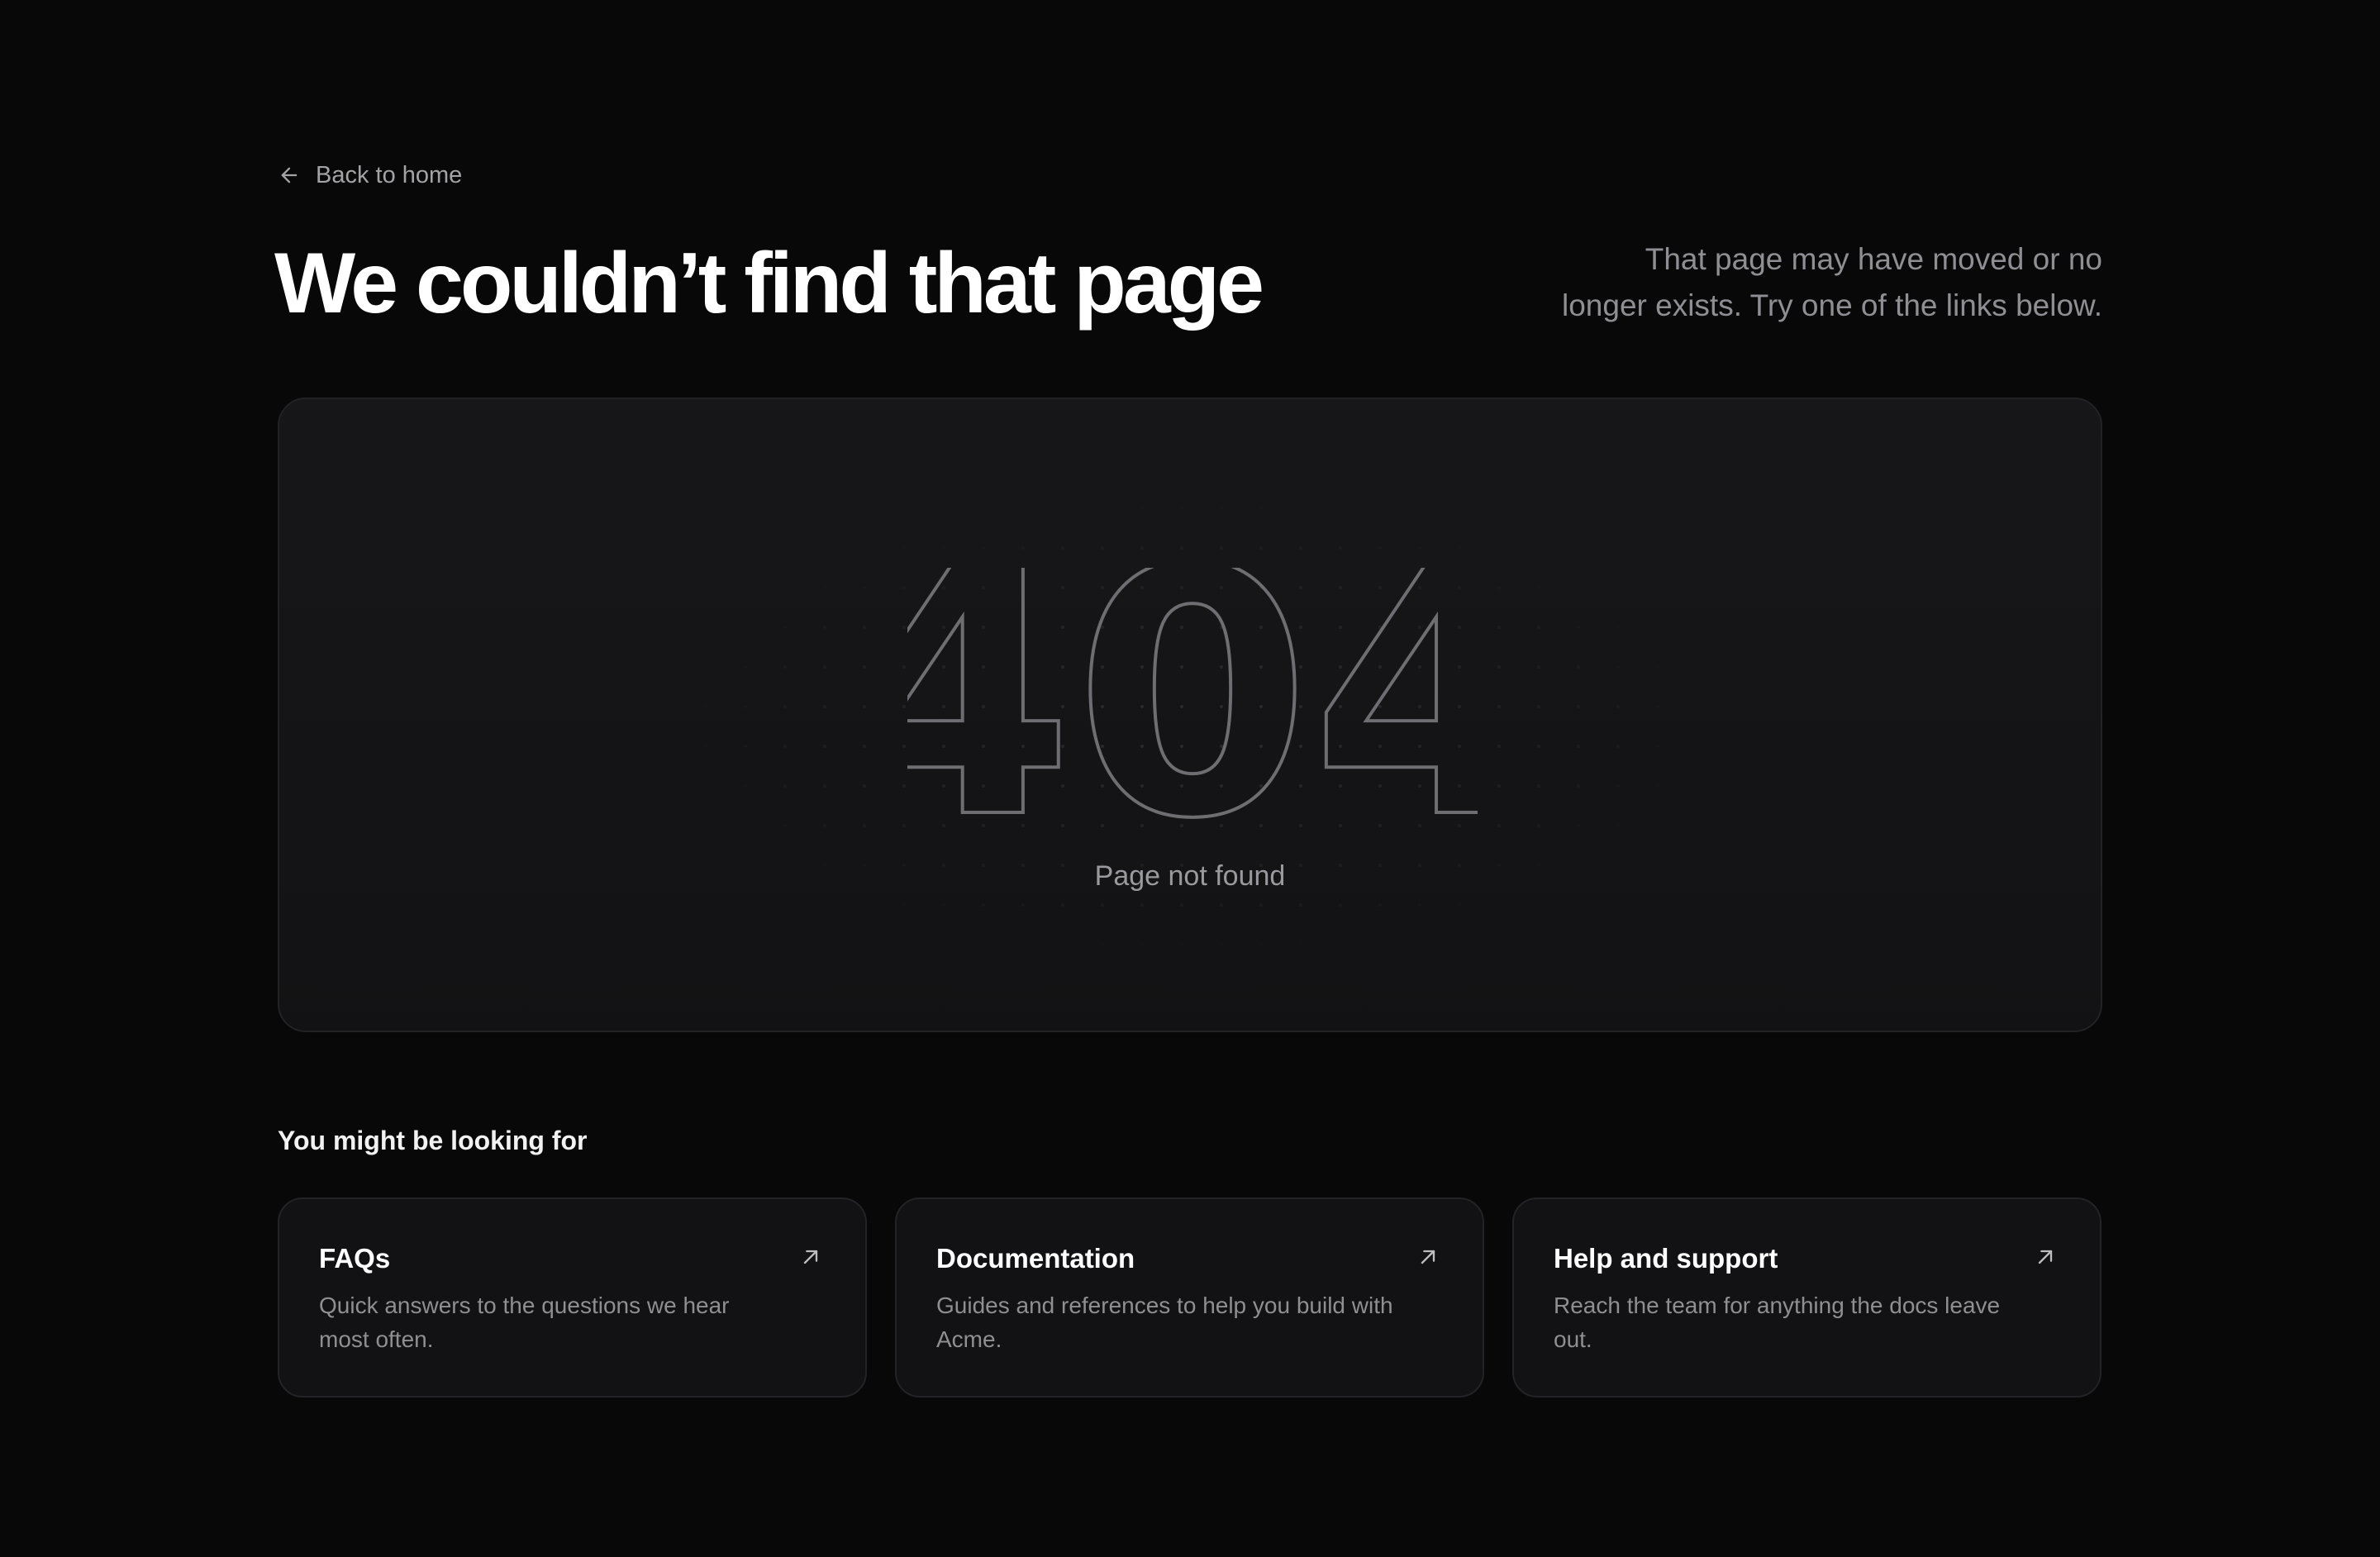  What do you see at coordinates (433, 1140) in the screenshot?
I see `suggestions-heading: You might be looking for` at bounding box center [433, 1140].